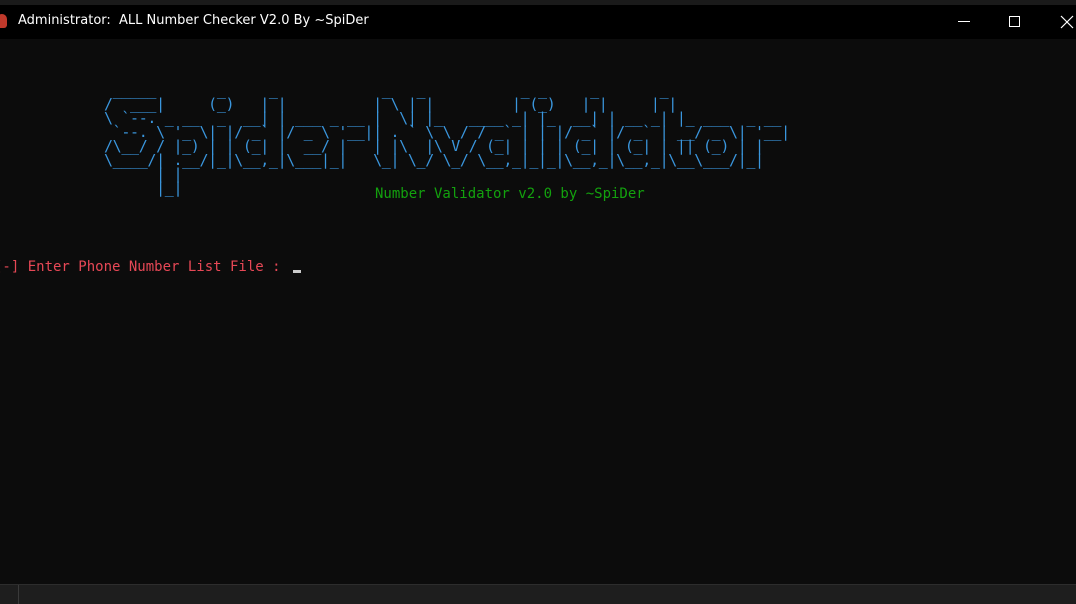 The width and height of the screenshot is (1076, 604). What do you see at coordinates (3, 21) in the screenshot?
I see `spider-app-icon` at bounding box center [3, 21].